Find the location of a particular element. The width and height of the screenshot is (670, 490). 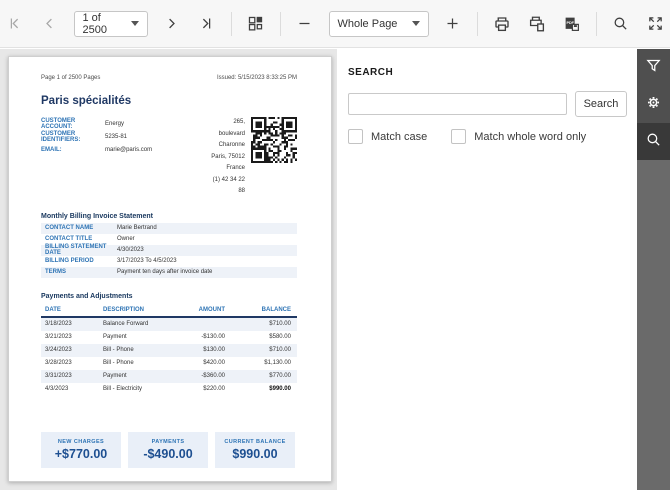

fullscreen-button is located at coordinates (656, 24).